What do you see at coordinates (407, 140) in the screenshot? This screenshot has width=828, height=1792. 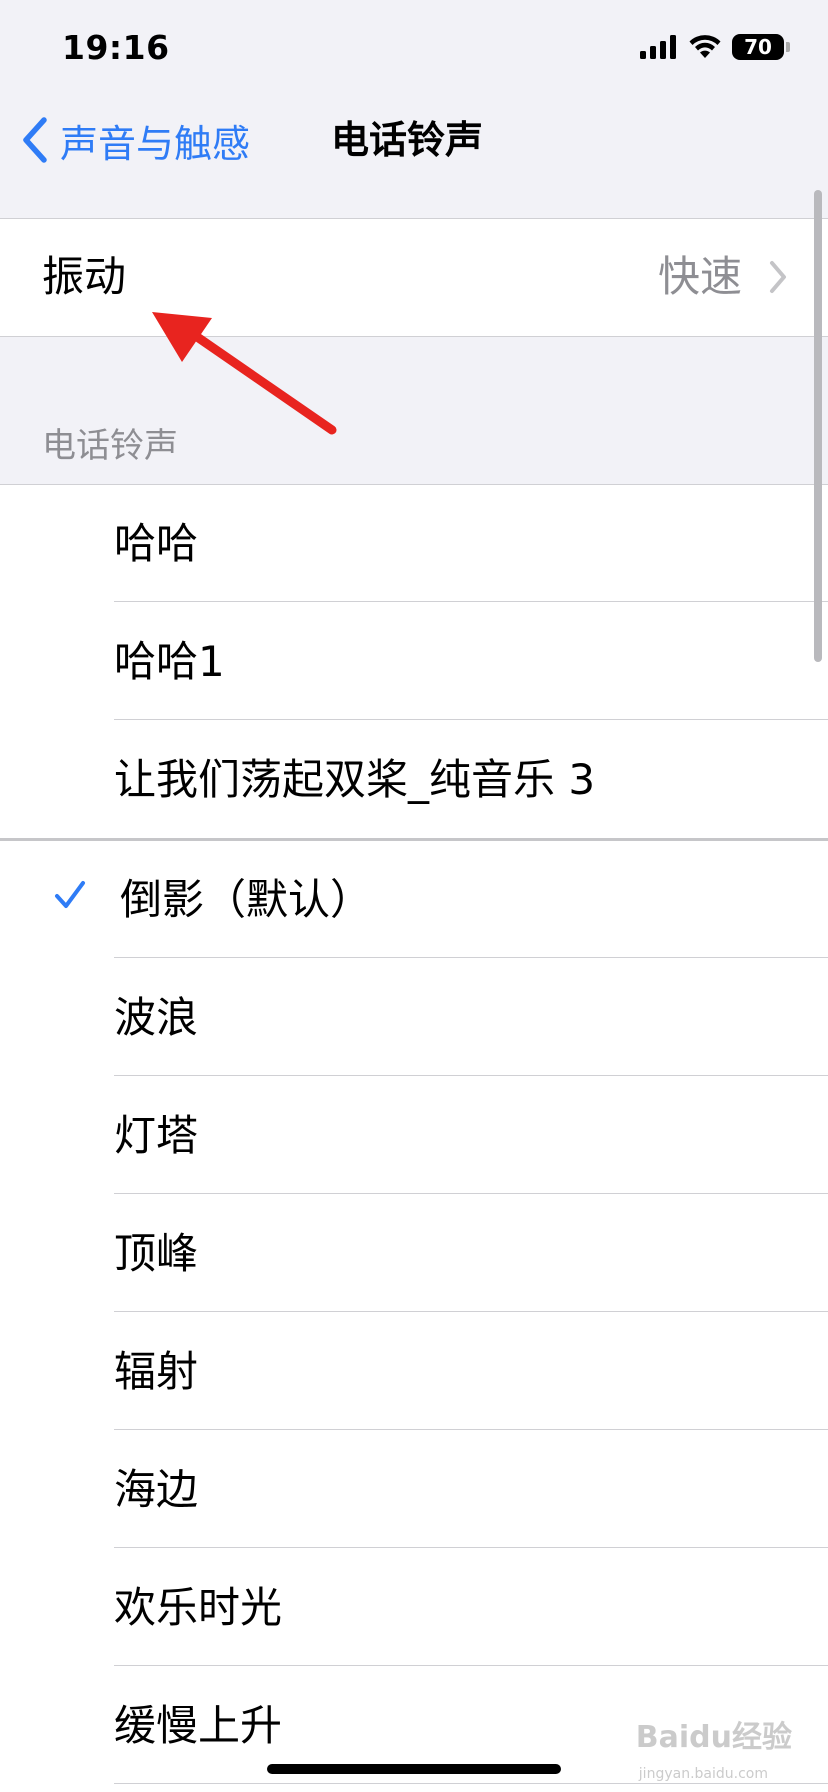 I see `page-title: 电话铃声` at bounding box center [407, 140].